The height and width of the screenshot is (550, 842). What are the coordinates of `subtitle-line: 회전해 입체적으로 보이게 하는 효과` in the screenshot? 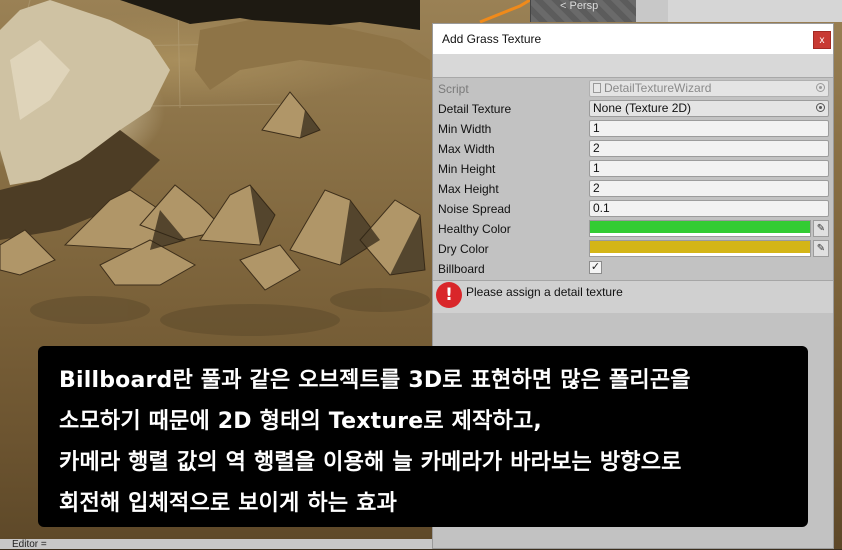 It's located at (228, 503).